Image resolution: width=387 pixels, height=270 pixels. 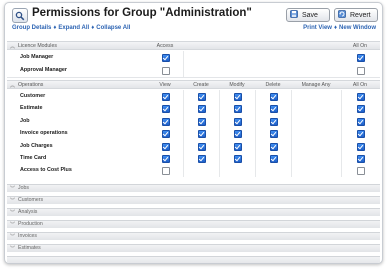 I want to click on chevron-down-icon: ︾, so click(x=13, y=225).